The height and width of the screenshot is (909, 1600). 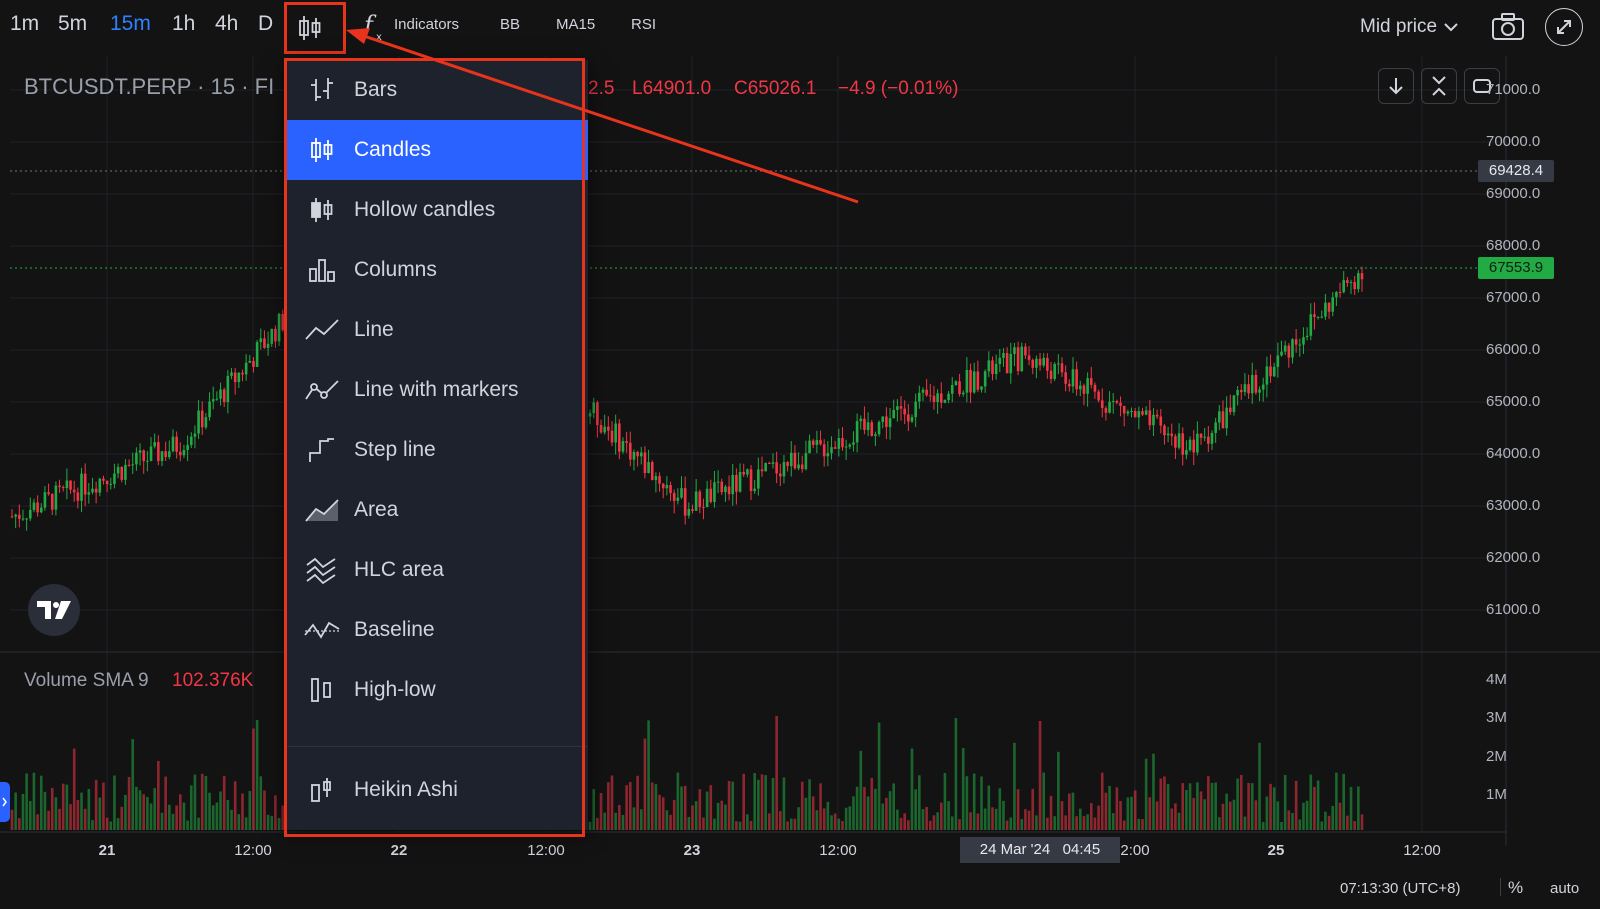 What do you see at coordinates (1409, 27) in the screenshot?
I see `price-source-dropdown: Mid price` at bounding box center [1409, 27].